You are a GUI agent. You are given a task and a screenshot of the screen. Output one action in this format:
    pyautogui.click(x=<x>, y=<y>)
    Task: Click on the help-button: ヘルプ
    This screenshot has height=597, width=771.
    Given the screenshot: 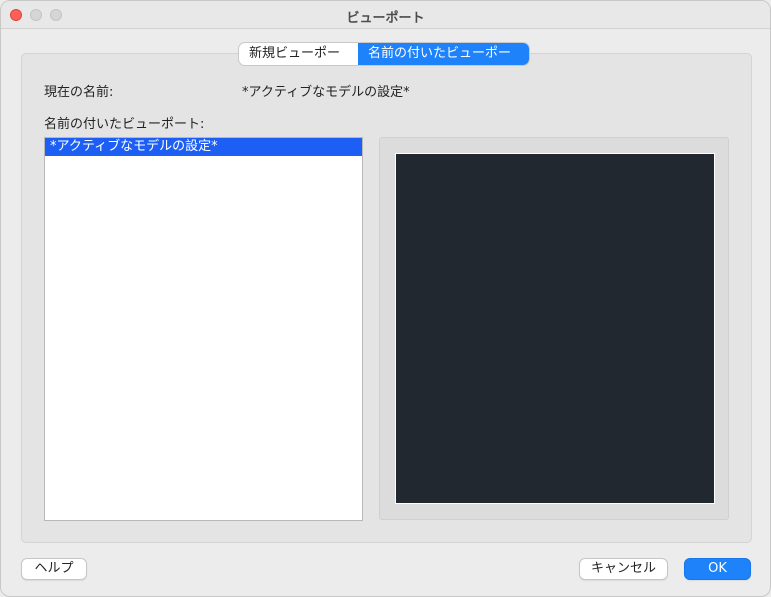 What is the action you would take?
    pyautogui.click(x=54, y=569)
    